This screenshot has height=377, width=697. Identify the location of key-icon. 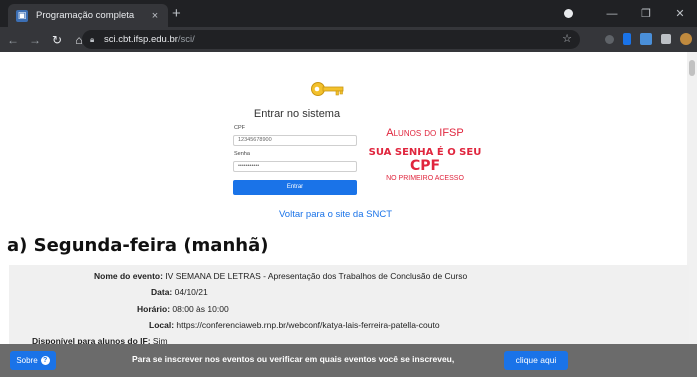
(327, 89).